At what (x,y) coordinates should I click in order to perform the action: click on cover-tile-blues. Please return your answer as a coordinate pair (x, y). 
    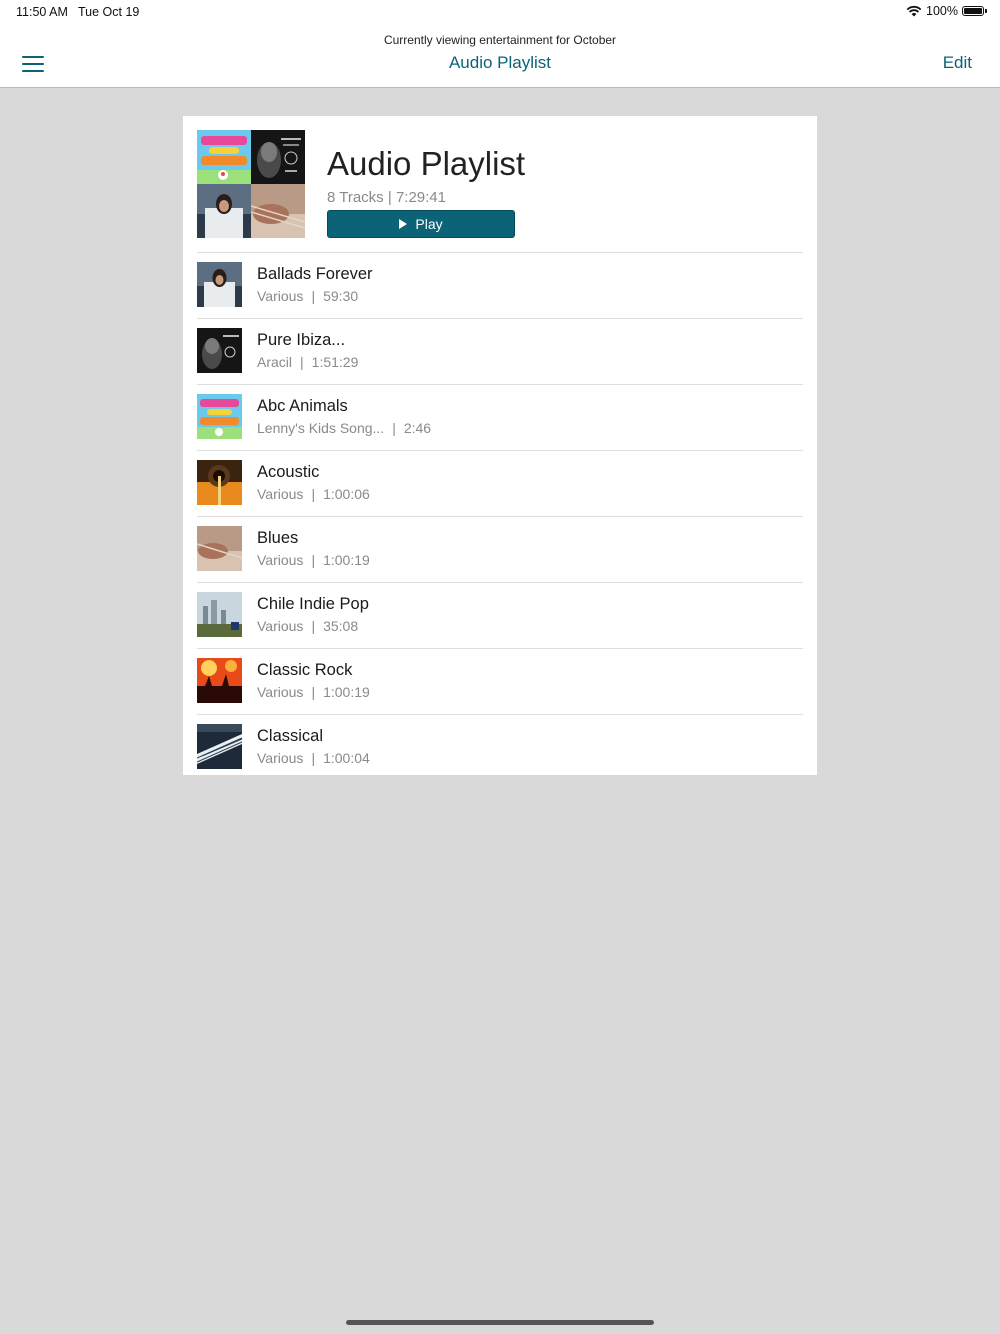
    Looking at the image, I should click on (278, 211).